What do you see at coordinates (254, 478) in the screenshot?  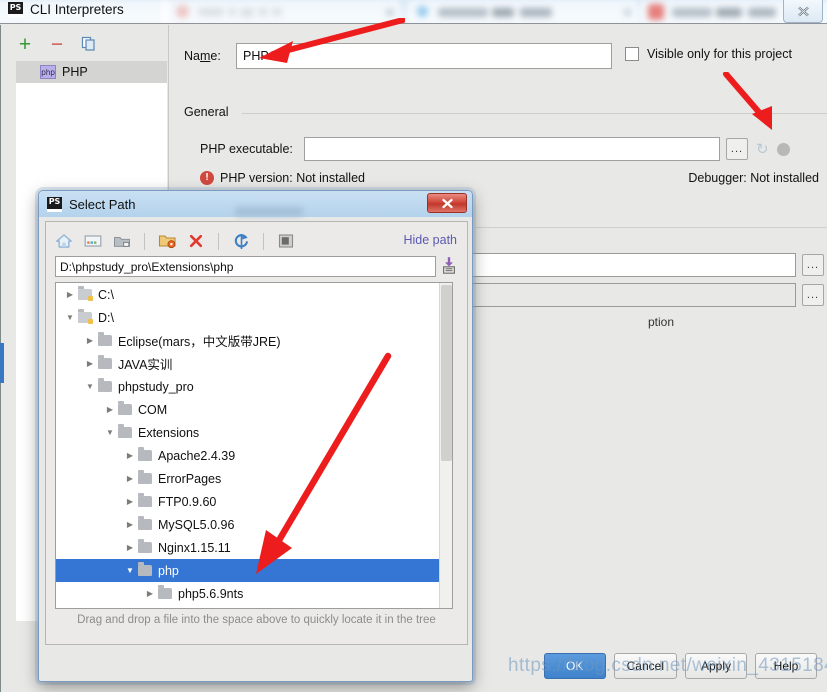 I see `tree-item: ▶ ErrorPages` at bounding box center [254, 478].